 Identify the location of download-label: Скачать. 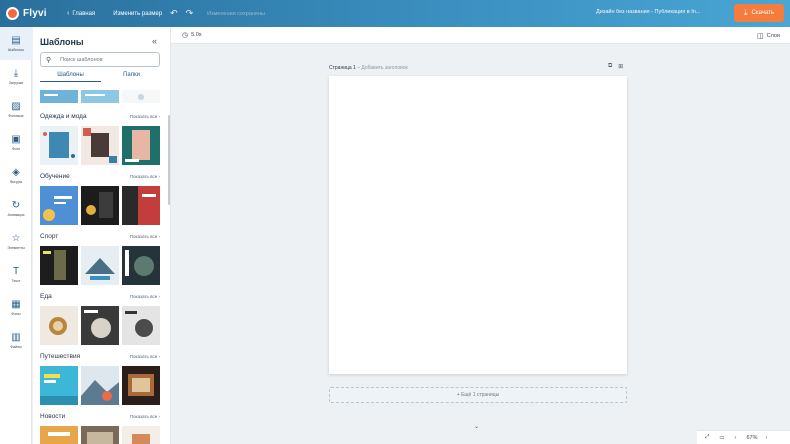
(763, 13).